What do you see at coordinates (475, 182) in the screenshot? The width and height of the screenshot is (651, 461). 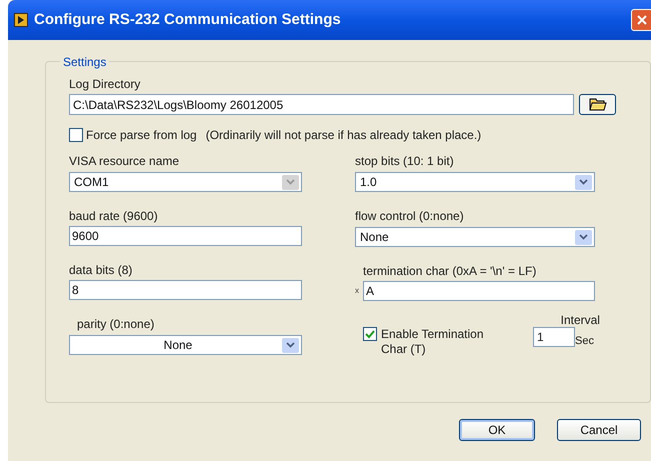 I see `dropdown: 1.0` at bounding box center [475, 182].